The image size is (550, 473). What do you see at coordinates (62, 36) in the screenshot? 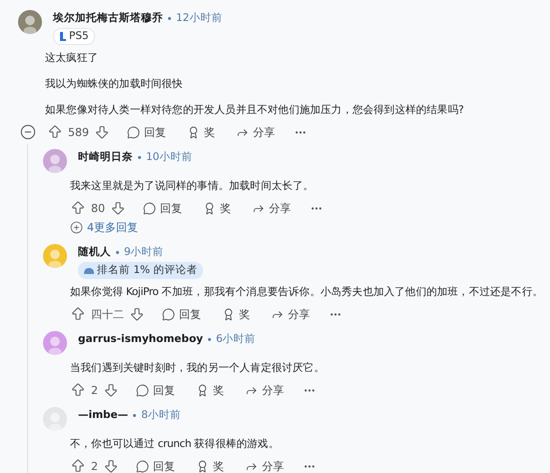
I see `stripe-icon` at bounding box center [62, 36].